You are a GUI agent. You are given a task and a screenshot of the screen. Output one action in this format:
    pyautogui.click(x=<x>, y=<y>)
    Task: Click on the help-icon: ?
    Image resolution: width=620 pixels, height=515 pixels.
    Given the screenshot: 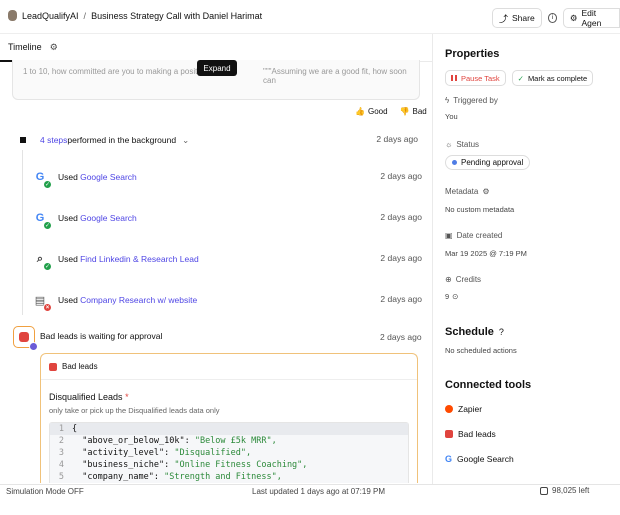 What is the action you would take?
    pyautogui.click(x=501, y=332)
    